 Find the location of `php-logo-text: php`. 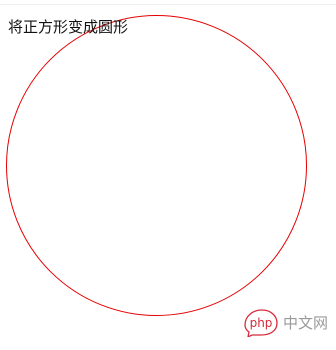

php-logo-text: php is located at coordinates (261, 323).